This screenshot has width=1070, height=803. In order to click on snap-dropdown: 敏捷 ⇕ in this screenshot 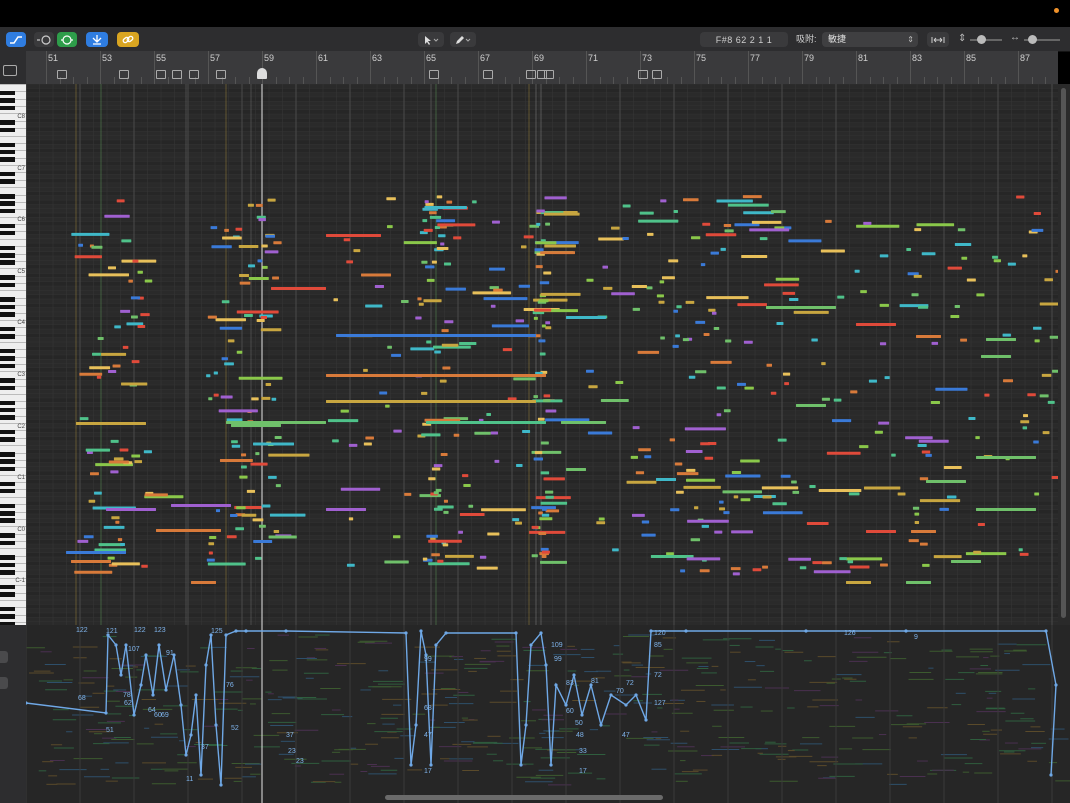, I will do `click(870, 39)`.